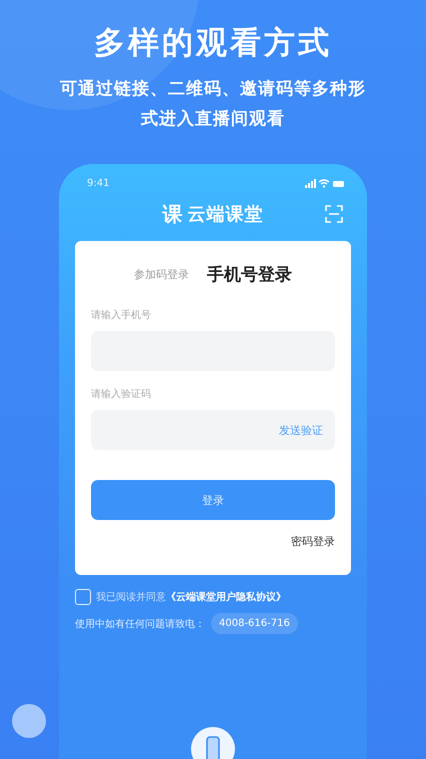 This screenshot has width=426, height=759. What do you see at coordinates (83, 597) in the screenshot?
I see `agreement-checkbox` at bounding box center [83, 597].